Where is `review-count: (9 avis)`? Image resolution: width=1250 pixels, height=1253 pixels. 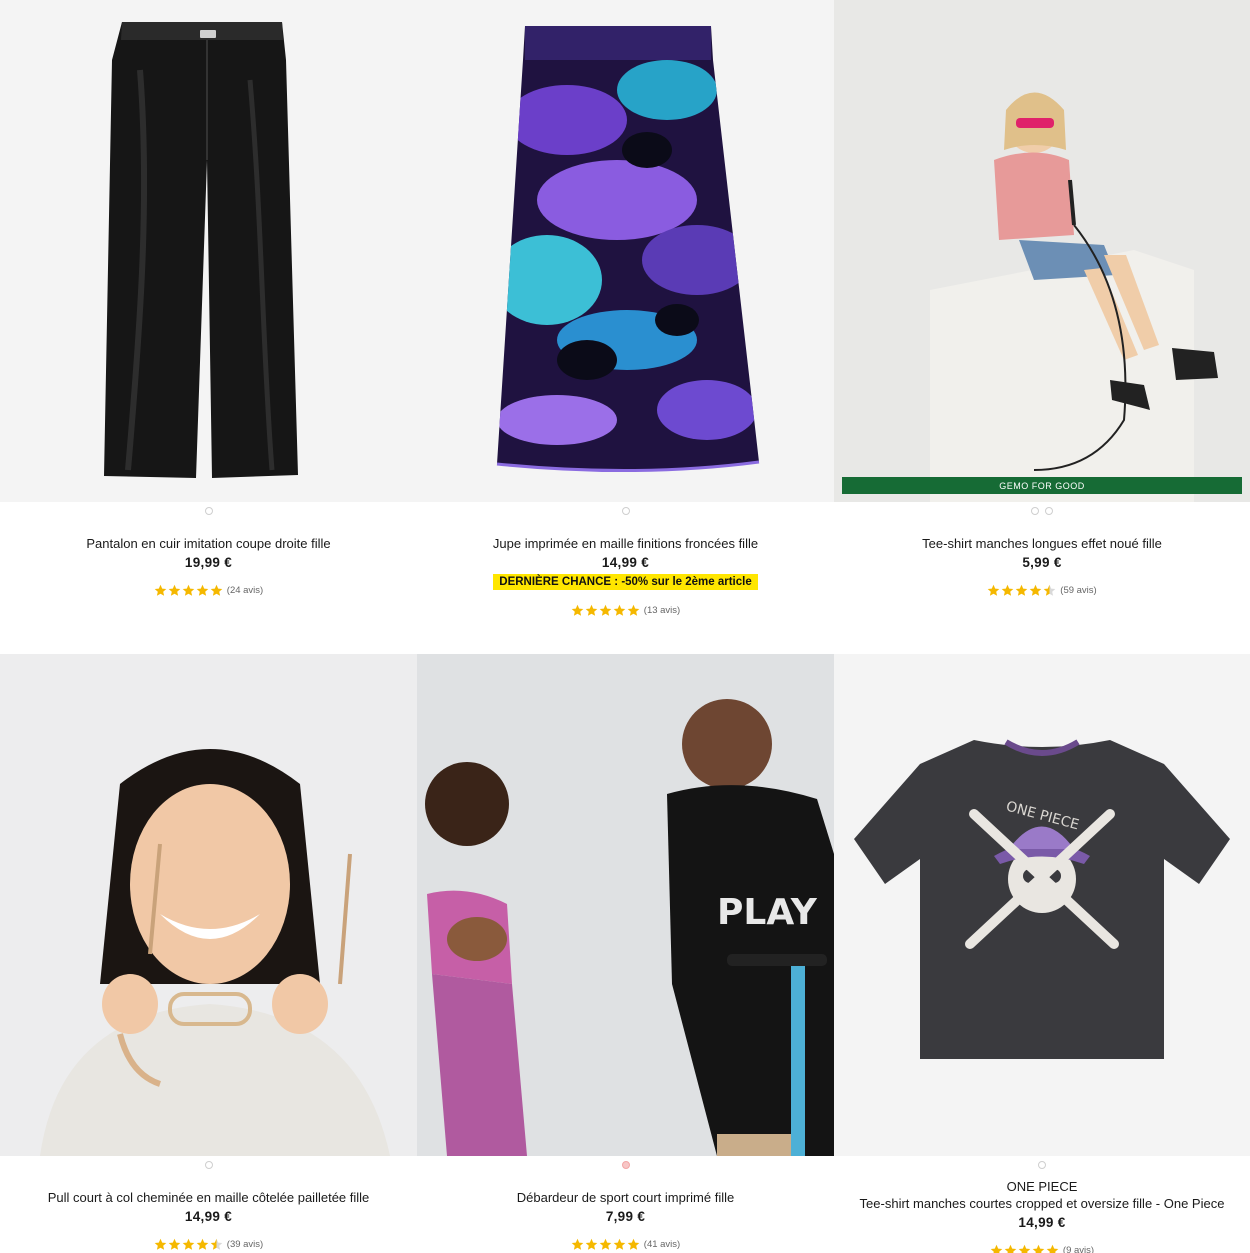
review-count: (9 avis) is located at coordinates (1078, 1249).